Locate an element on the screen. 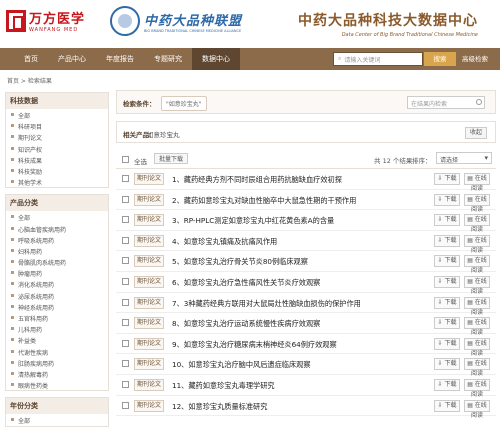  select-all-label: 全选 is located at coordinates (140, 161).